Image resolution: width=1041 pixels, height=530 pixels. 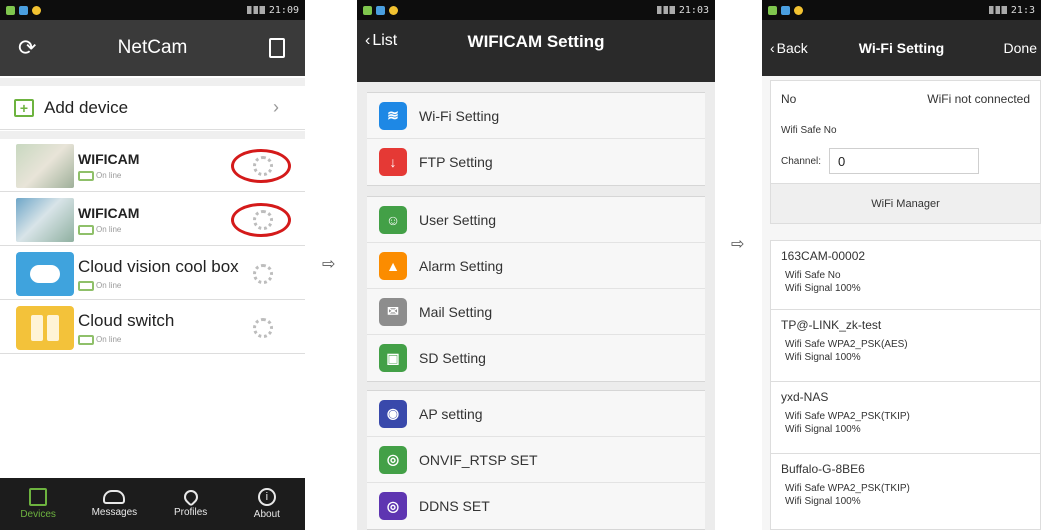 I want to click on done-button: Done, so click(x=1020, y=48).